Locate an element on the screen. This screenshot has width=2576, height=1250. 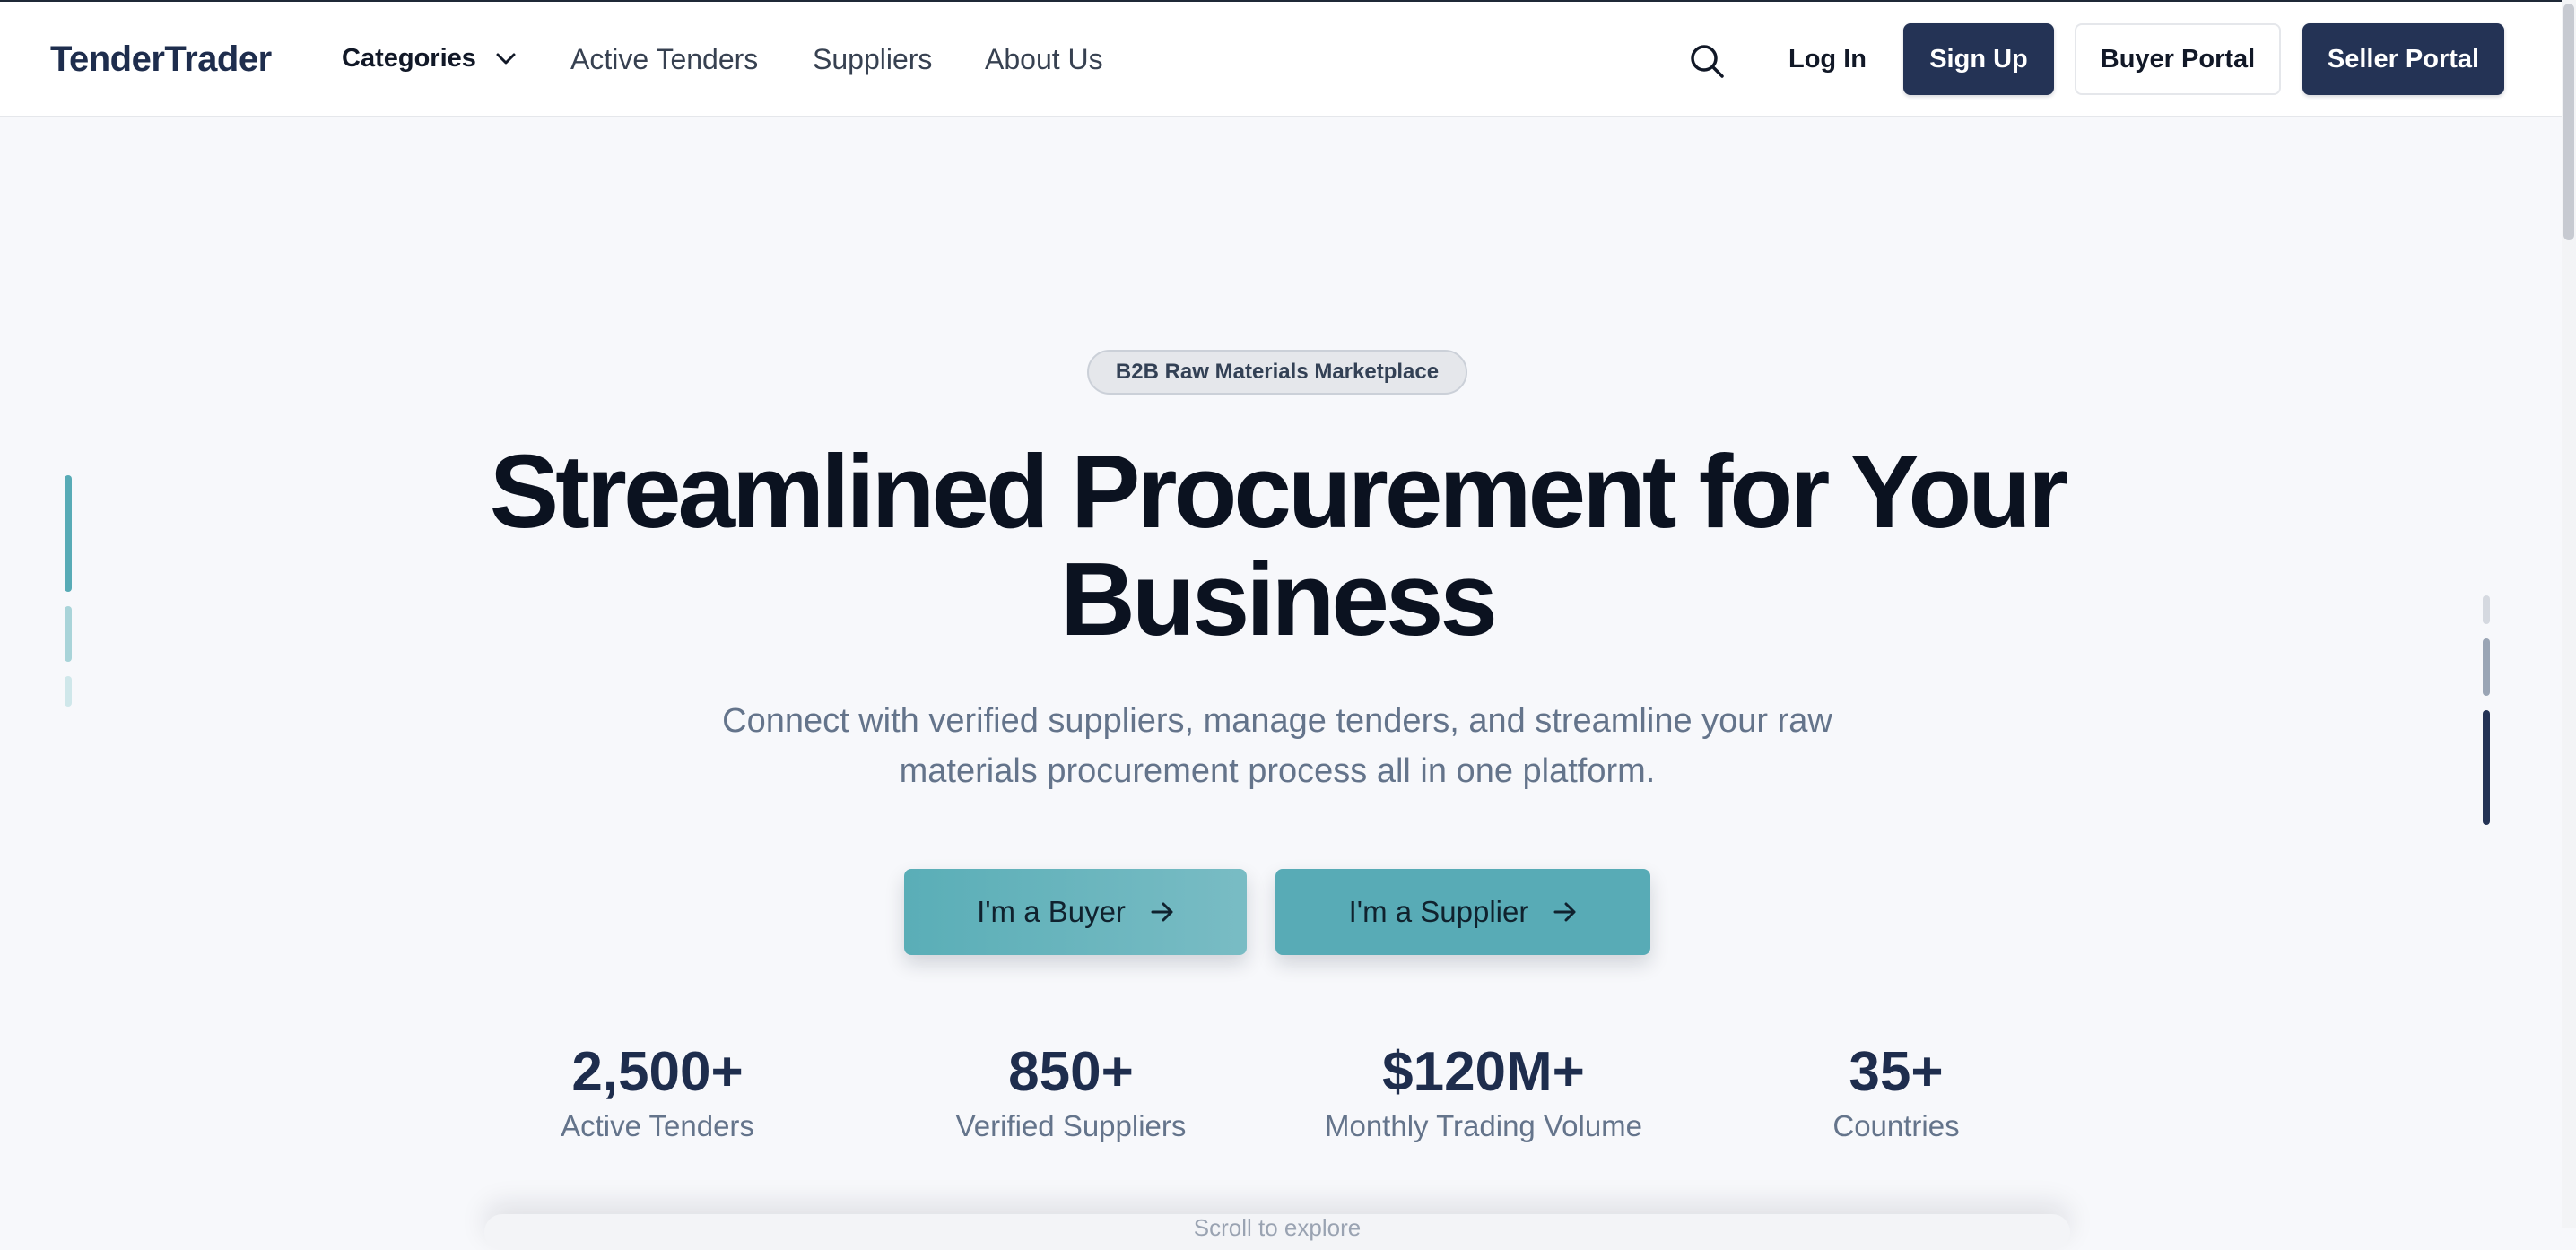
stat-value: $120M+ is located at coordinates (1483, 1072).